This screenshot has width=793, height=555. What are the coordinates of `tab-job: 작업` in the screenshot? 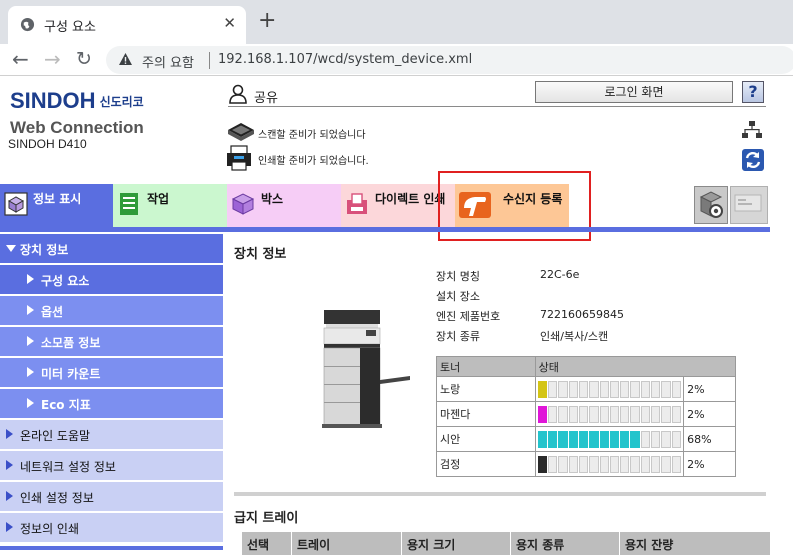 It's located at (170, 206).